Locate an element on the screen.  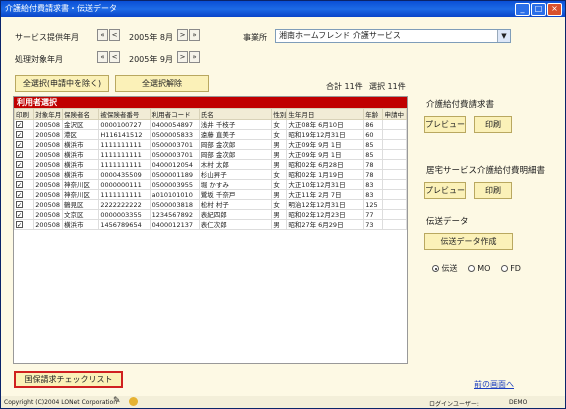
cell-birthdate: 昭和19年12月31日 is located at coordinates (325, 134).